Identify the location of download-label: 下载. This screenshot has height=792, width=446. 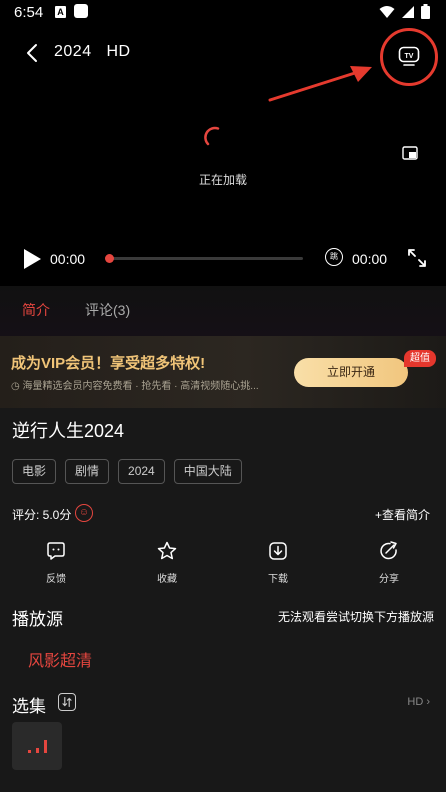
(278, 579).